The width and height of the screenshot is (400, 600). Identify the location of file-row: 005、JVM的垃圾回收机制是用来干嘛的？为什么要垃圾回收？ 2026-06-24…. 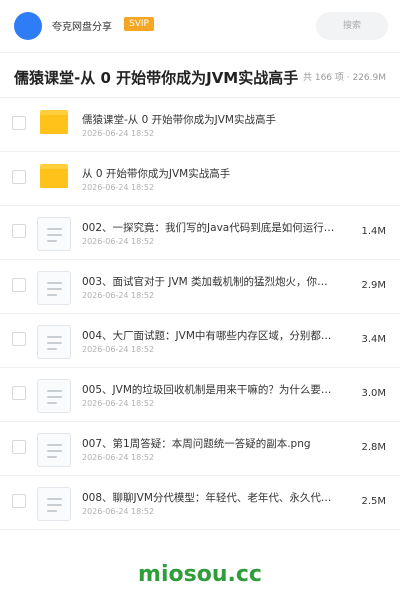
(200, 395).